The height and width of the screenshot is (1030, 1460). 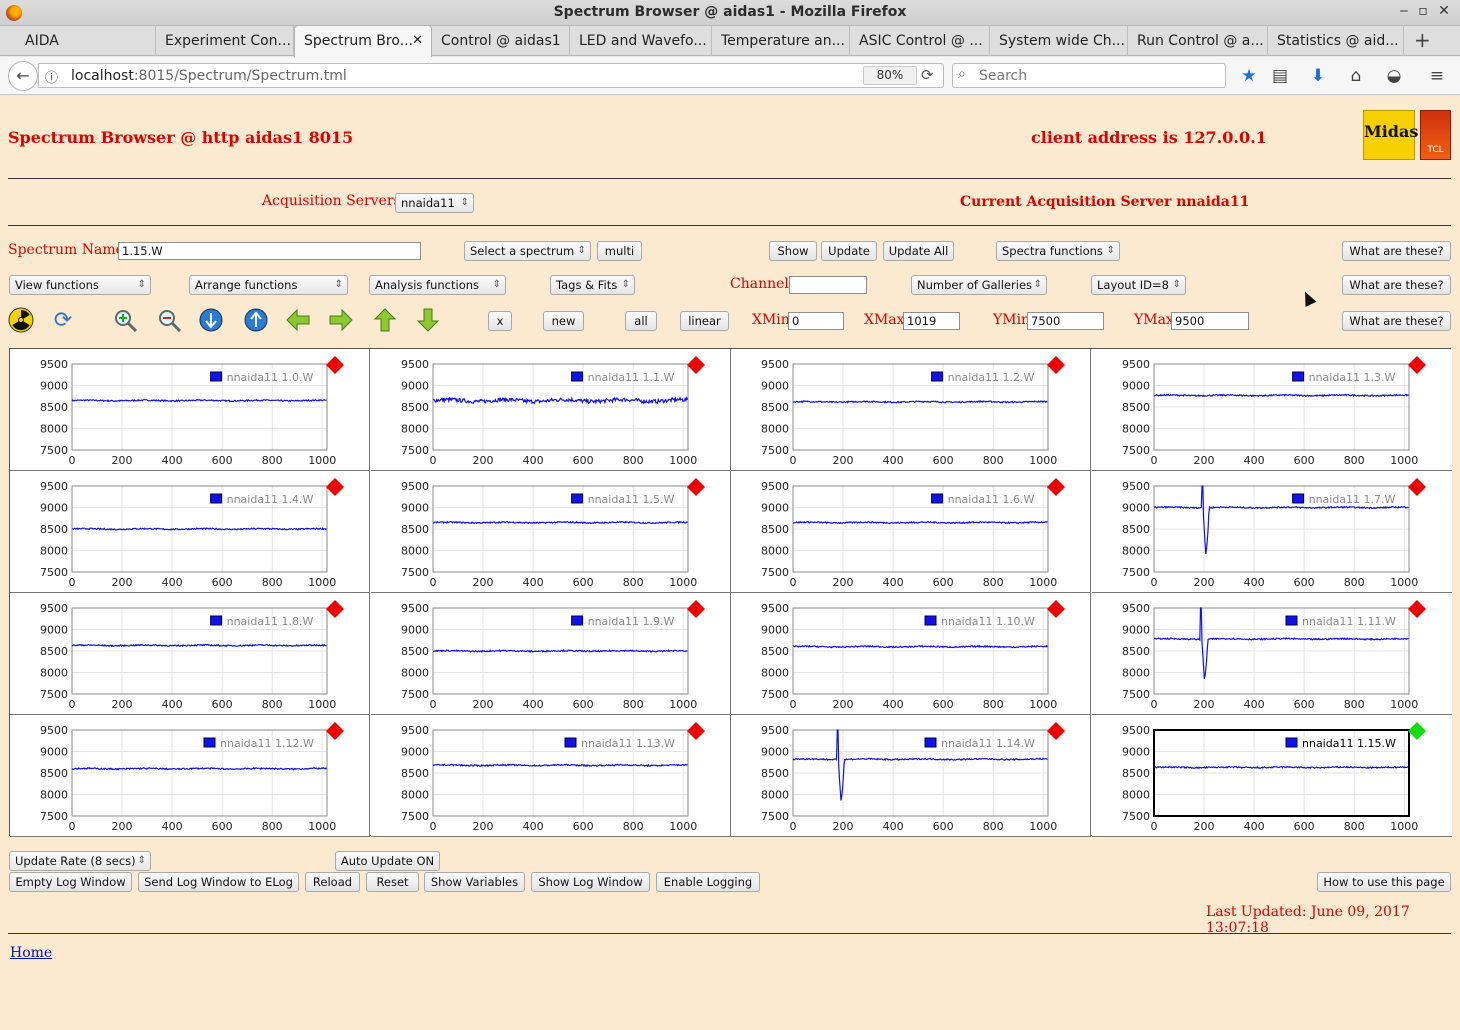 I want to click on spectrum-name-input, so click(x=269, y=251).